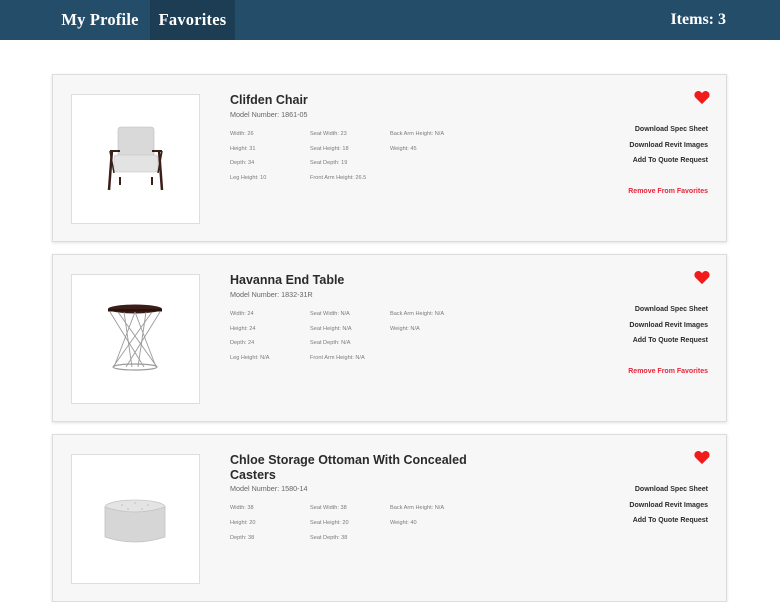  I want to click on spec-height: Height: 24, so click(243, 329).